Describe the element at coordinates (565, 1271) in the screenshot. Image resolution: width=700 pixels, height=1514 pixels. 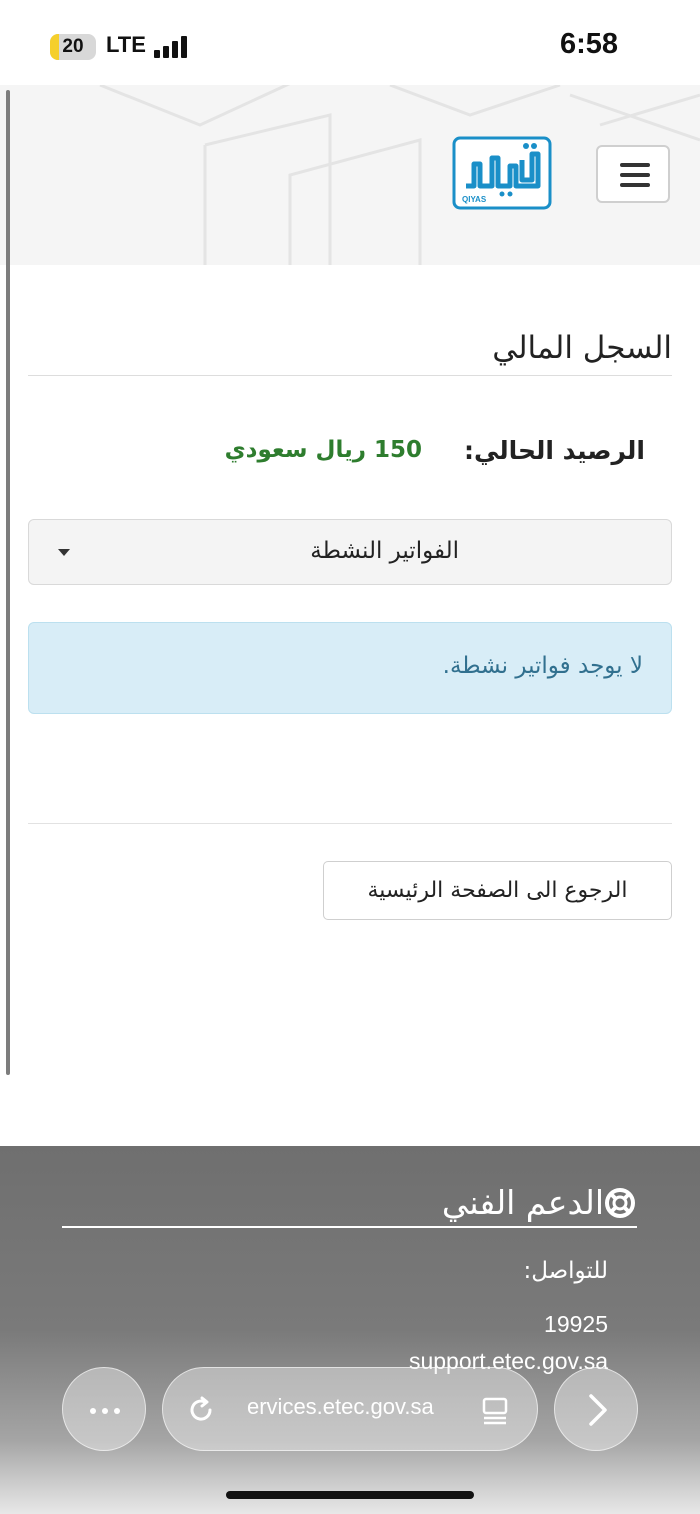
I see `contact-label: للتواصل:` at that location.